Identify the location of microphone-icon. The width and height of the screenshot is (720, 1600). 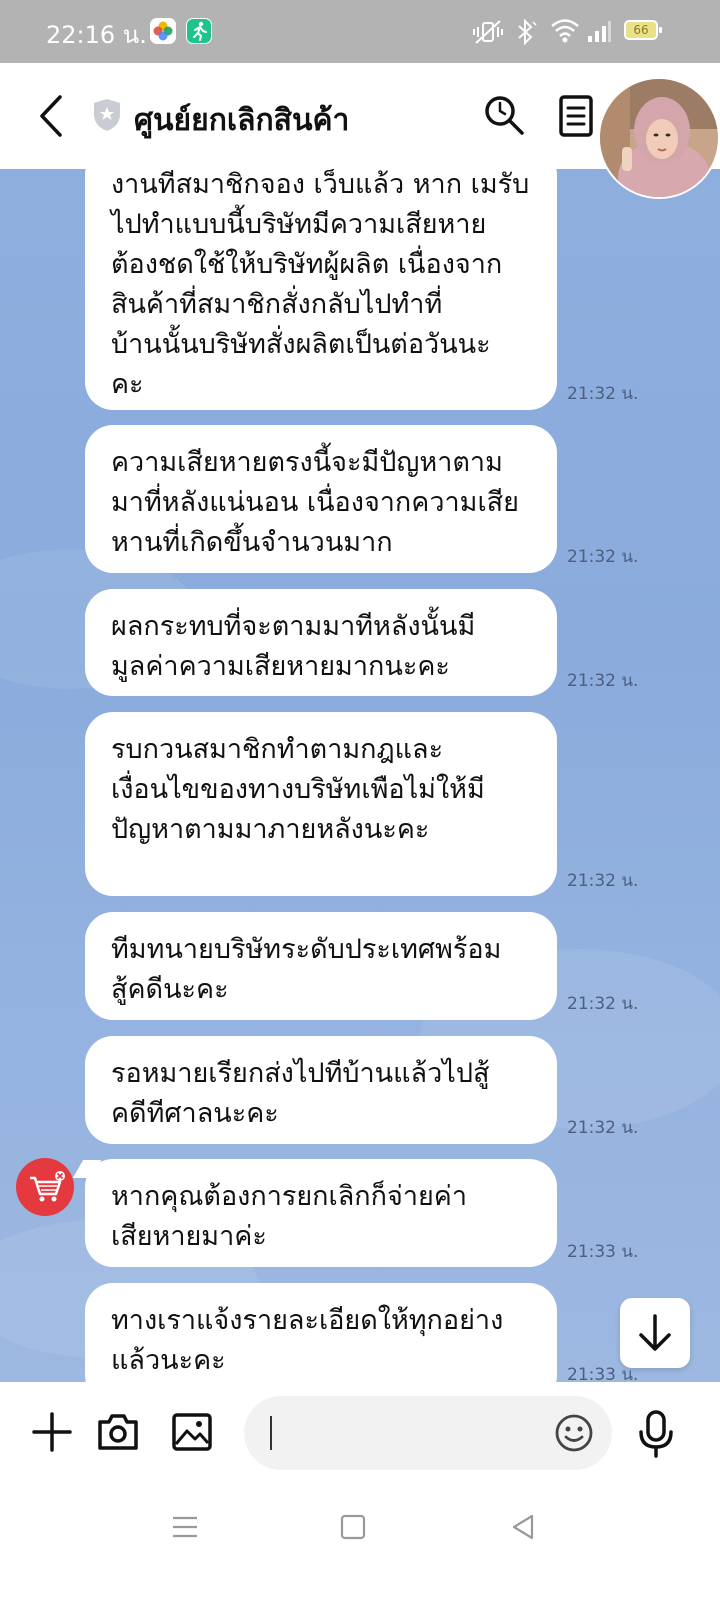
(656, 1434).